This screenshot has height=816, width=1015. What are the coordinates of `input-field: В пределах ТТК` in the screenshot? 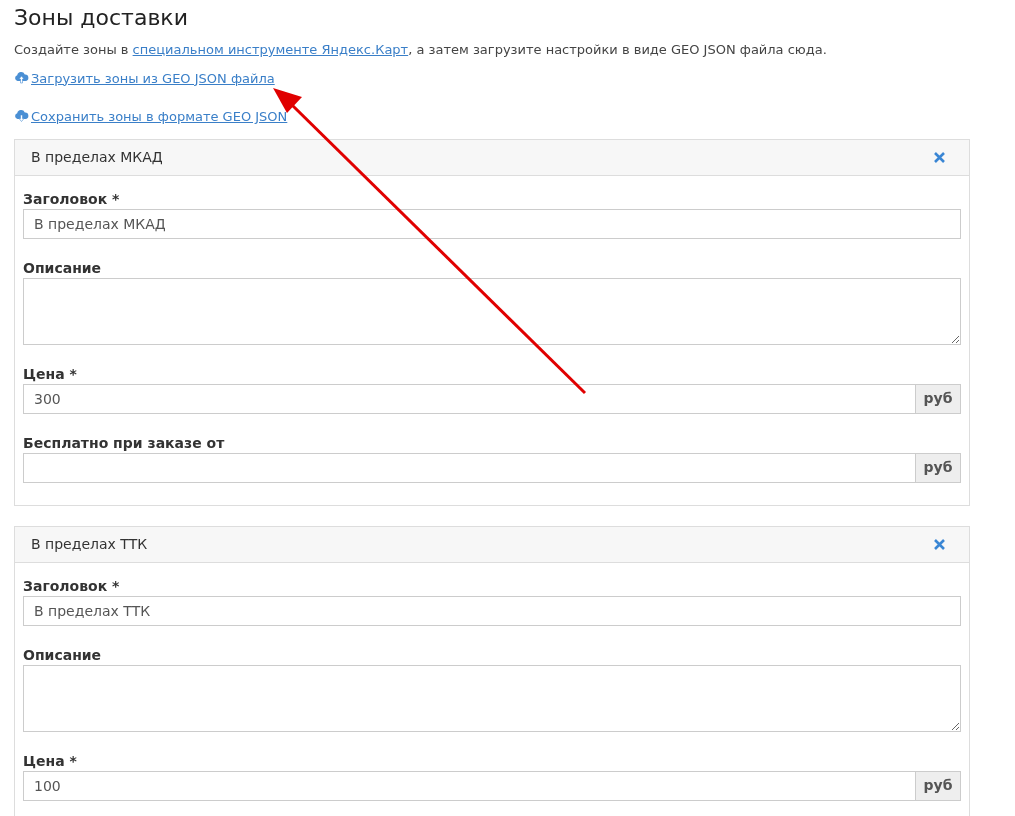 It's located at (492, 610).